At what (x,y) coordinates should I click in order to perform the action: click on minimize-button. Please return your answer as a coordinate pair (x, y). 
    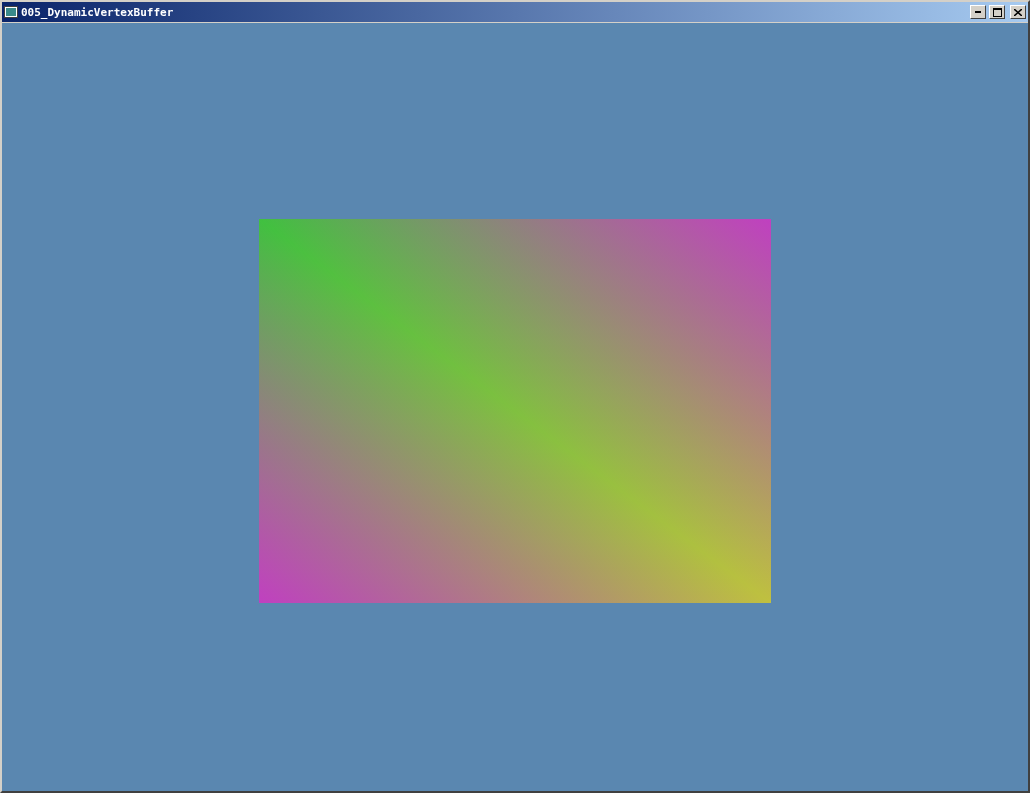
    Looking at the image, I should click on (978, 12).